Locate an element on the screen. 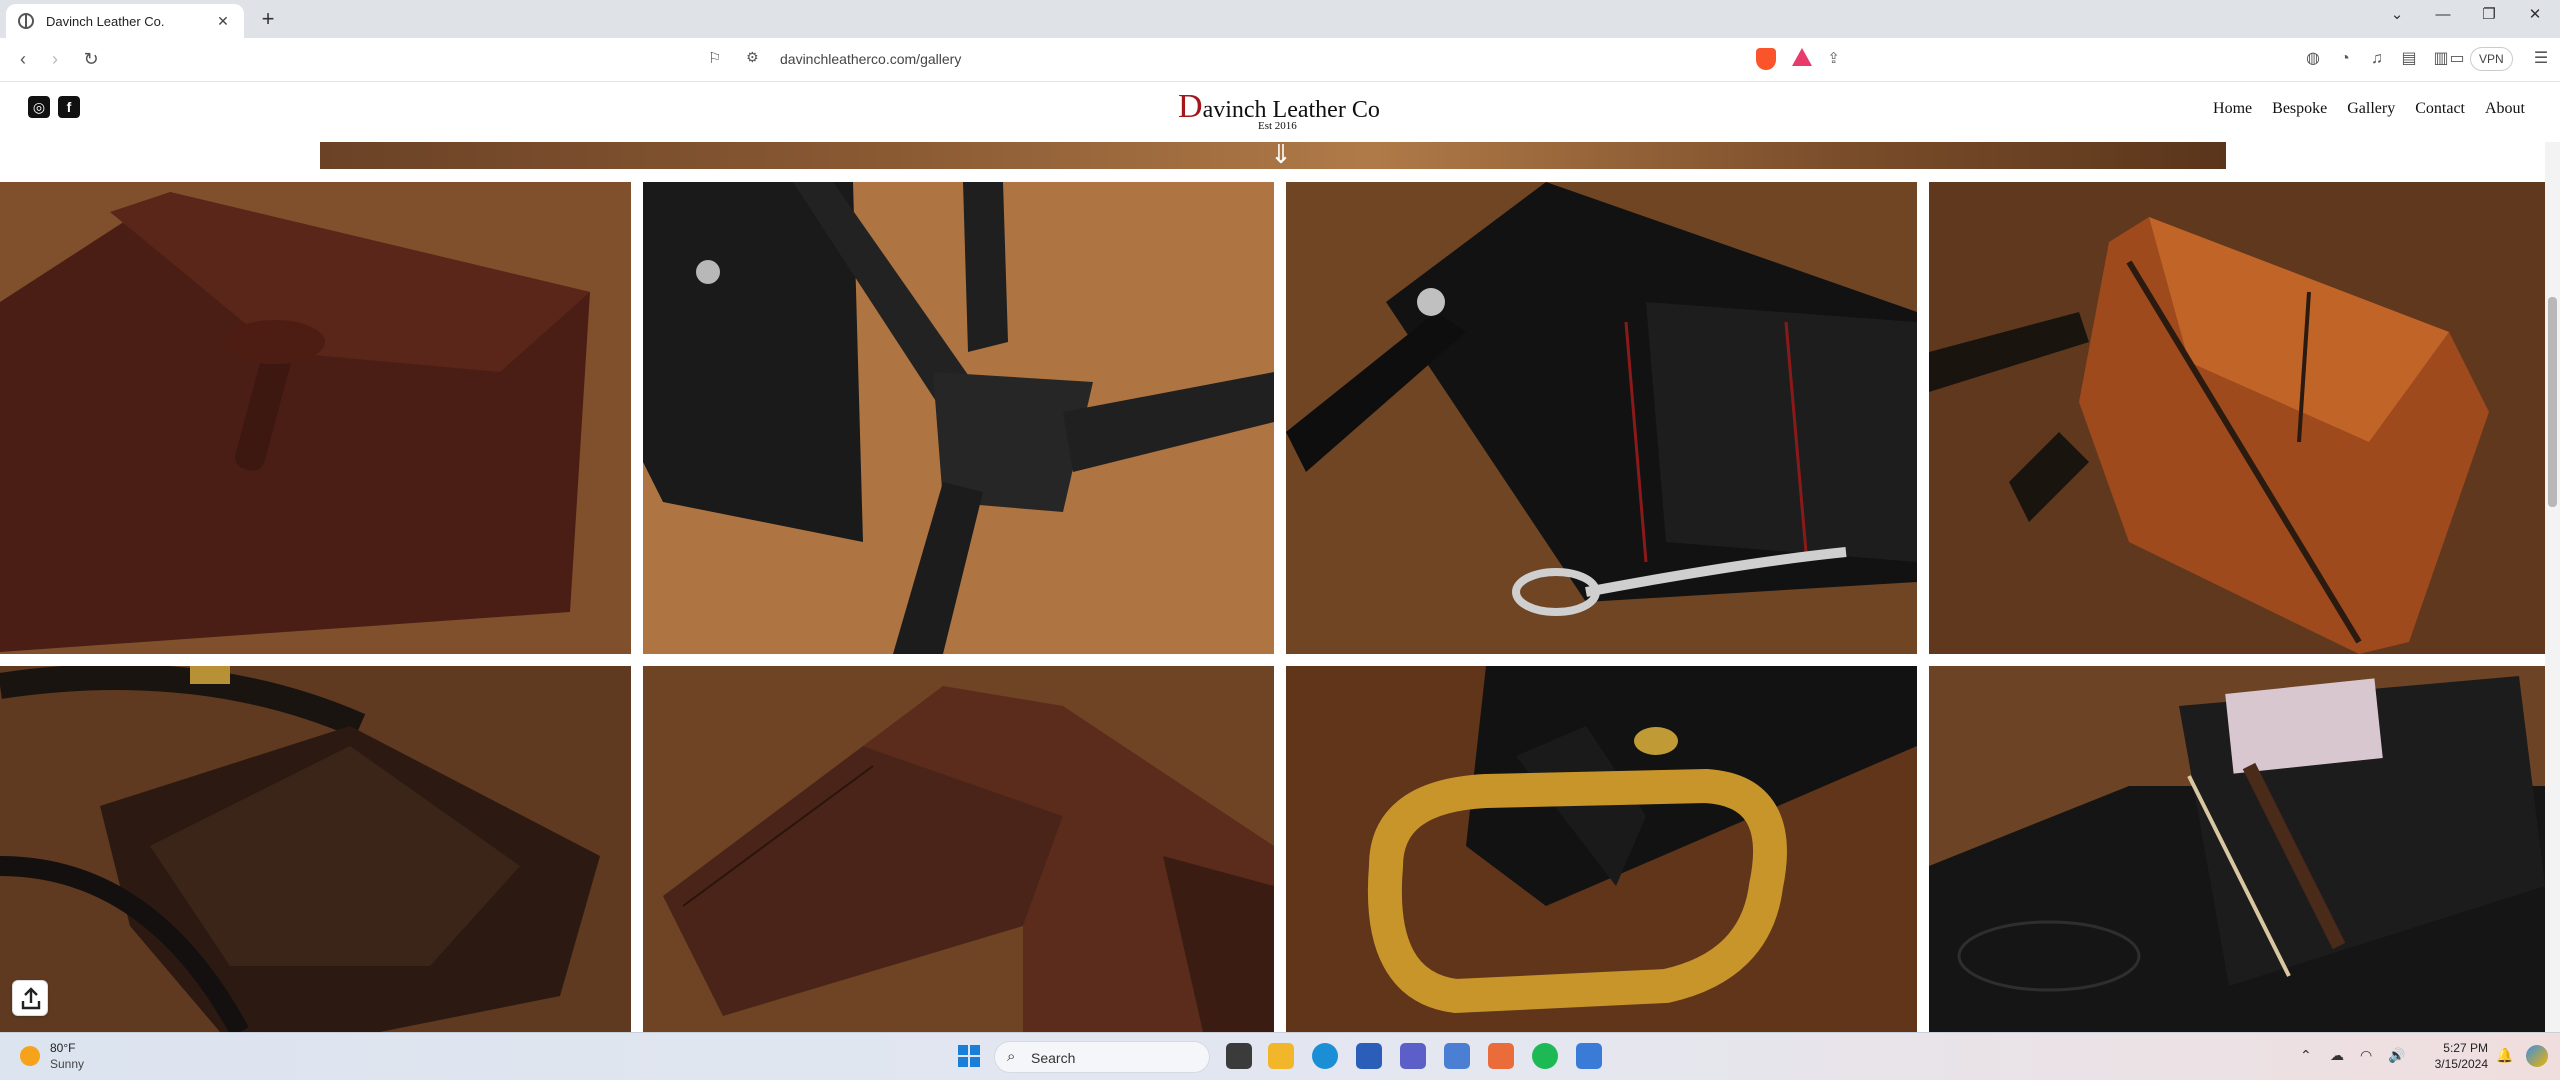 This screenshot has width=2560, height=1080. card-wallet-photo is located at coordinates (2237, 849).